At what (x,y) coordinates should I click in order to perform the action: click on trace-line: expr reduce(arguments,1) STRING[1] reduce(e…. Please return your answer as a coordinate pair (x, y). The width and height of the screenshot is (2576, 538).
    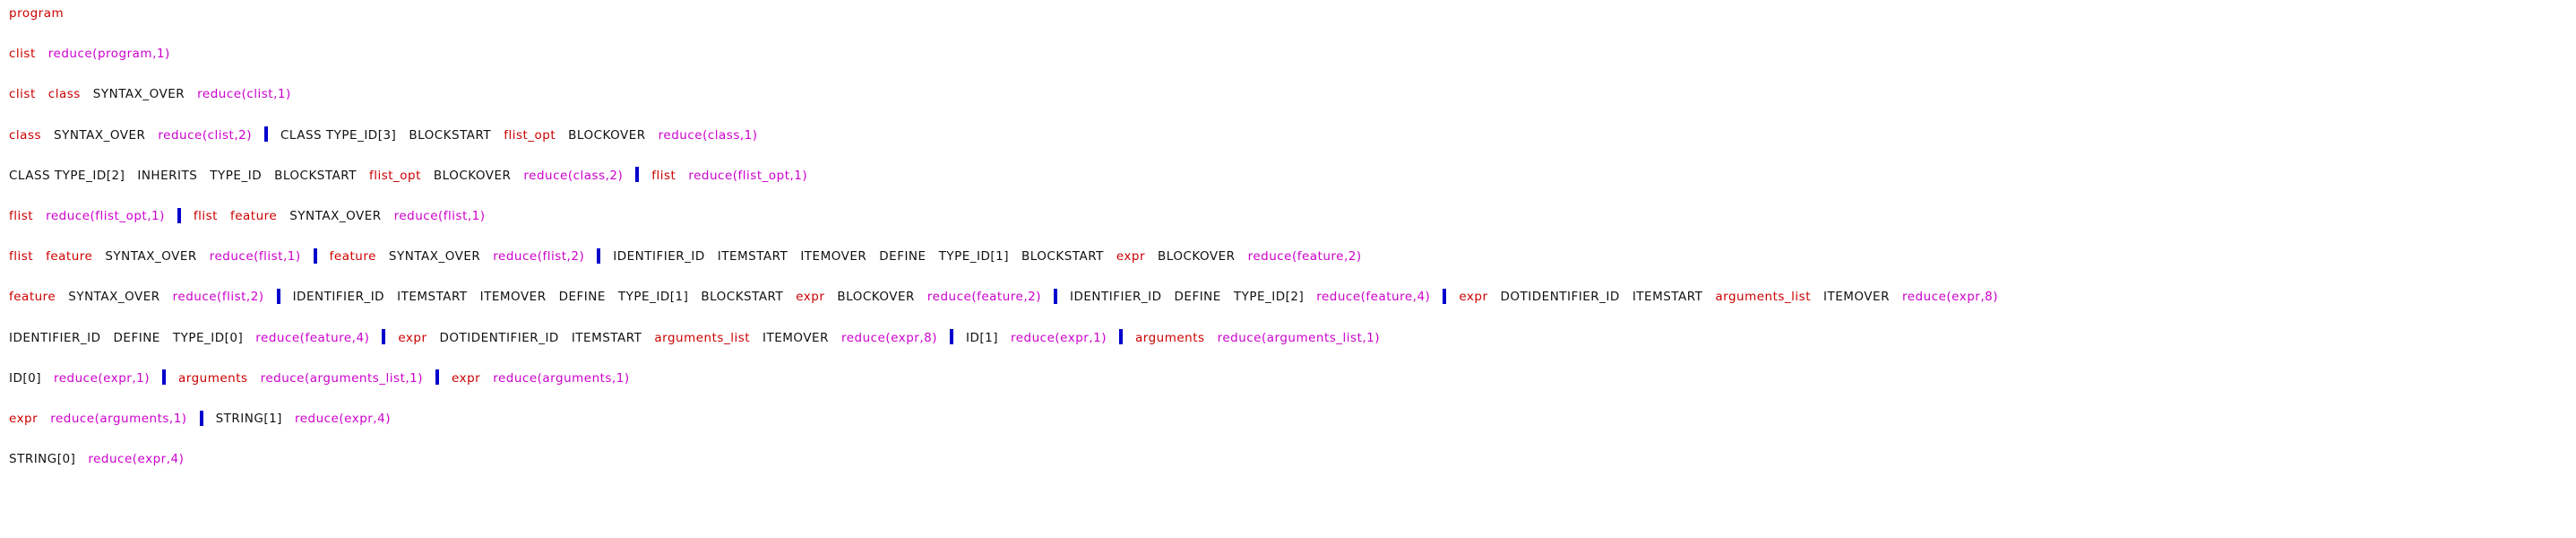
    Looking at the image, I should click on (206, 418).